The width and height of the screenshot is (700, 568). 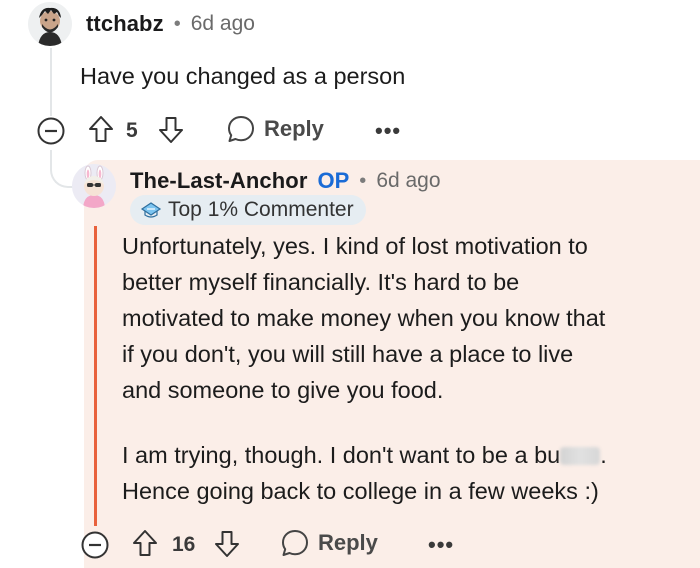 What do you see at coordinates (95, 376) in the screenshot?
I see `op-thread-line` at bounding box center [95, 376].